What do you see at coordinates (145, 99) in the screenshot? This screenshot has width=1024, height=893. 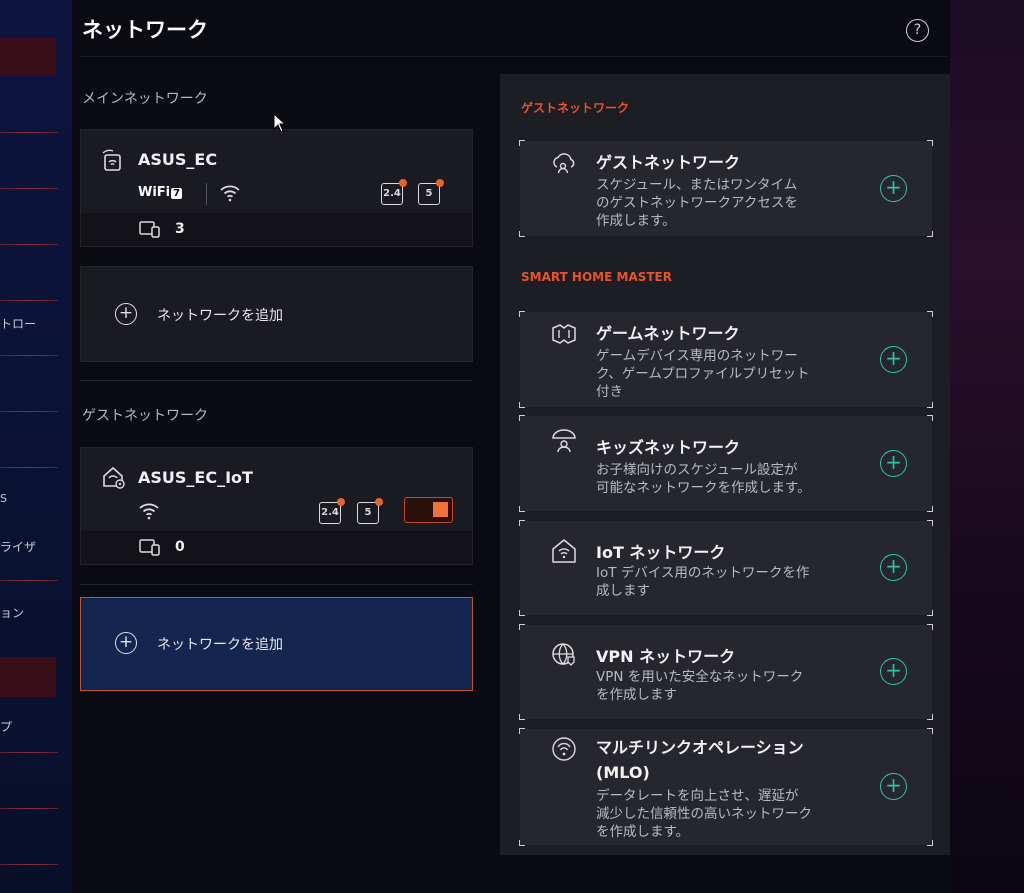 I see `main-network-section-label: メインネットワーク` at bounding box center [145, 99].